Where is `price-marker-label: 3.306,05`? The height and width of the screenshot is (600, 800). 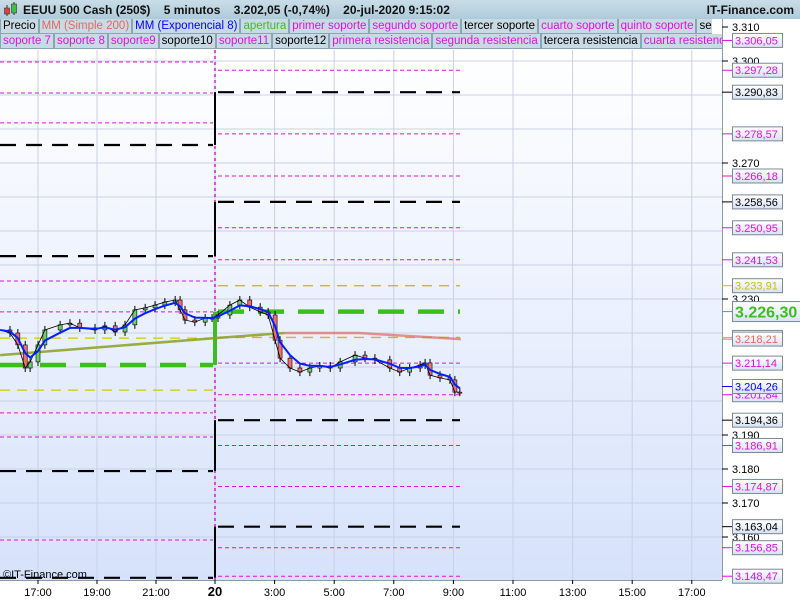 price-marker-label: 3.306,05 is located at coordinates (756, 41).